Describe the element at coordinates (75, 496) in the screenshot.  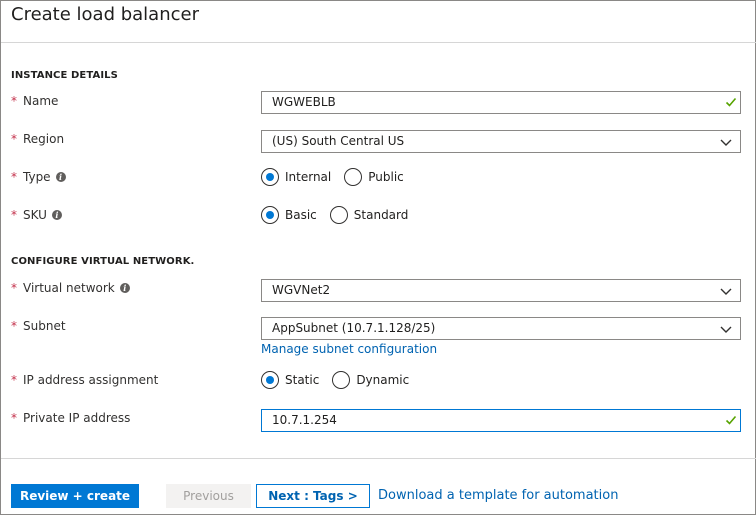
I see `review-create-button: Review + create` at that location.